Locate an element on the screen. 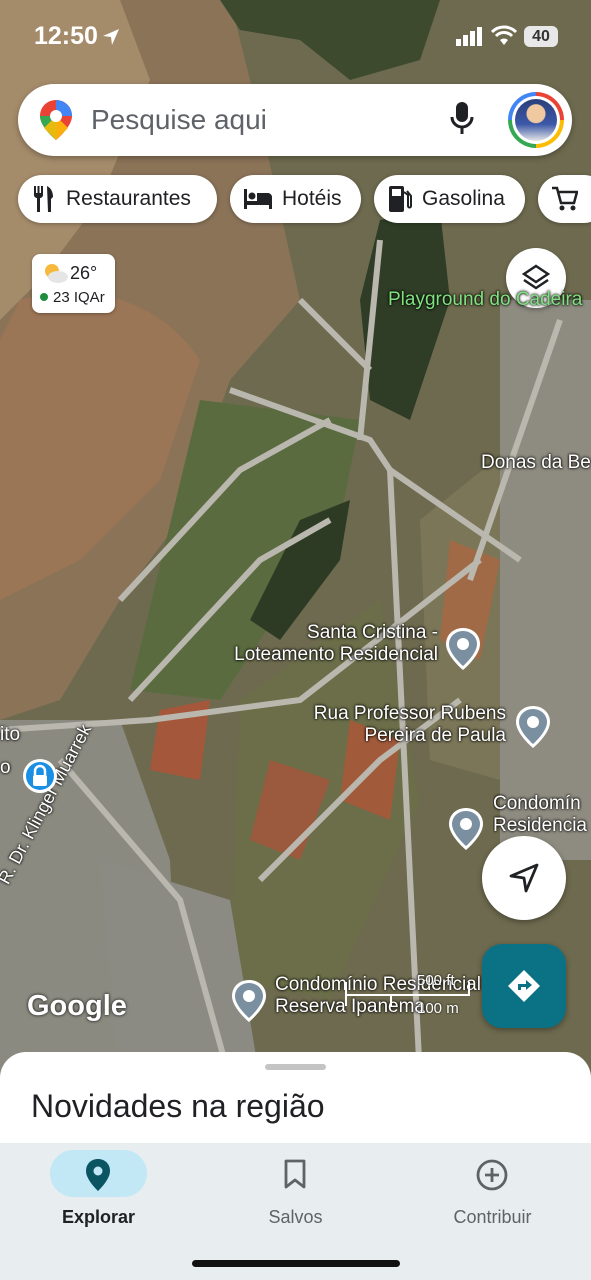 This screenshot has width=591, height=1280. home-indicator is located at coordinates (296, 1263).